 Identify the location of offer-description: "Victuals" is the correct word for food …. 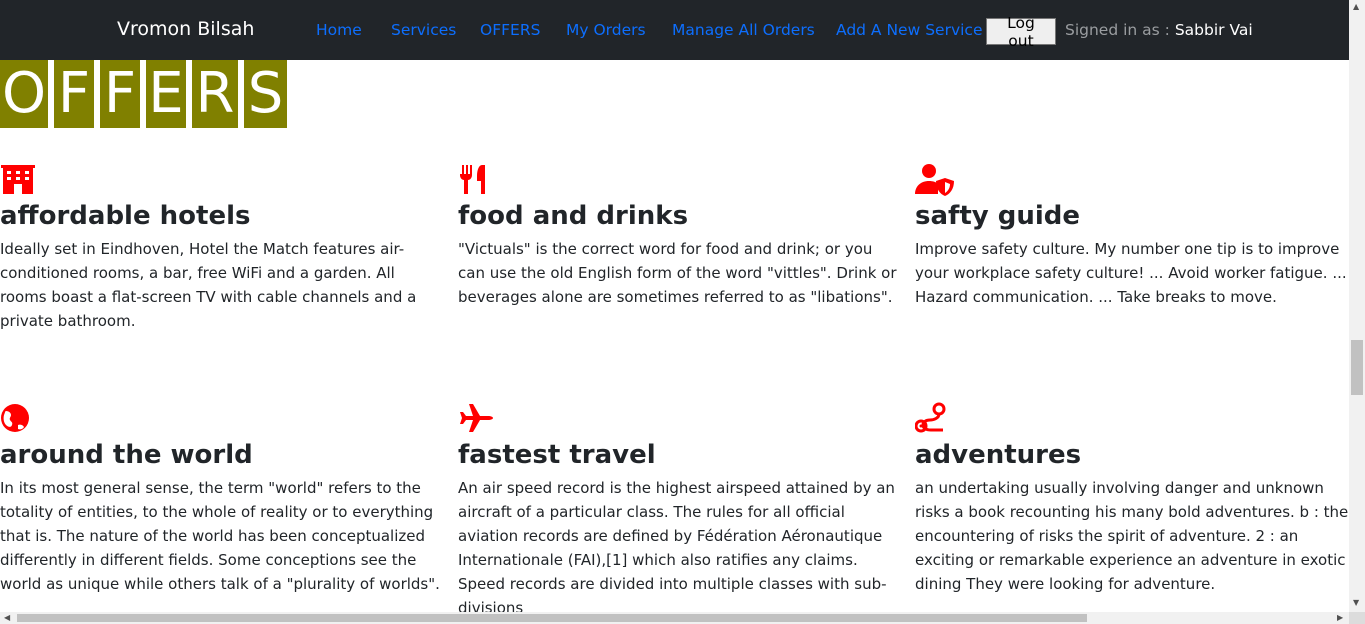
(677, 273).